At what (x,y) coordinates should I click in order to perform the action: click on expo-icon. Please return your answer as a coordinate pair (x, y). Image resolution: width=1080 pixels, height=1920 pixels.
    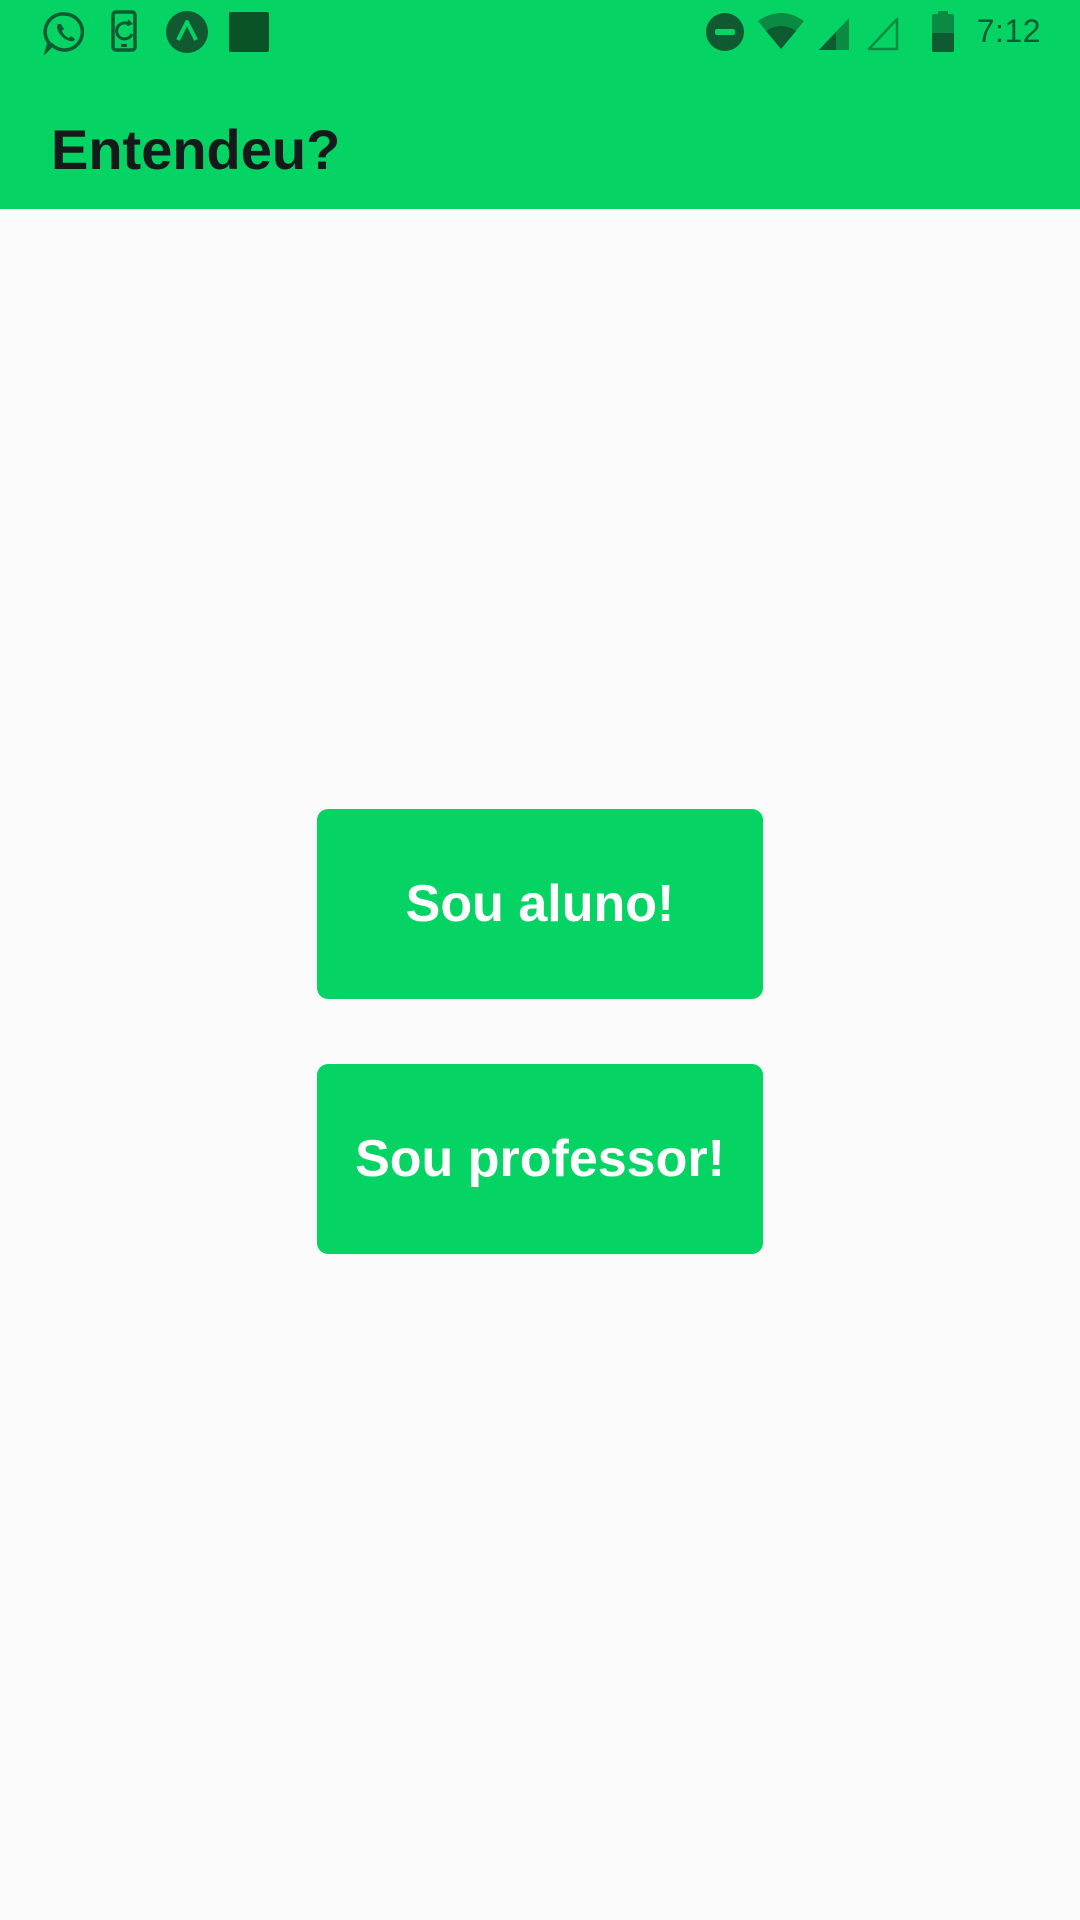
    Looking at the image, I should click on (187, 32).